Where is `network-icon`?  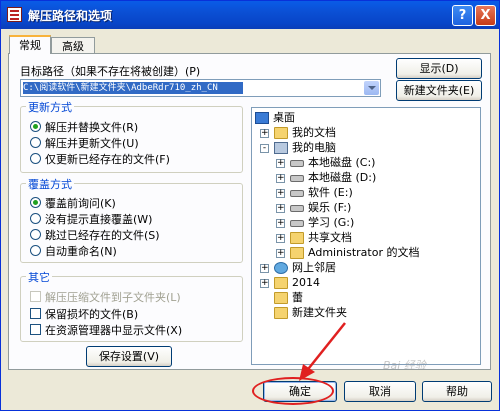
network-icon is located at coordinates (281, 268).